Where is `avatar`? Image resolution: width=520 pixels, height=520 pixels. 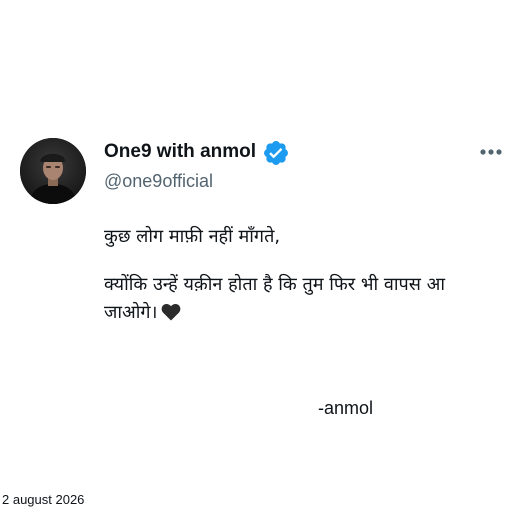 avatar is located at coordinates (53, 171).